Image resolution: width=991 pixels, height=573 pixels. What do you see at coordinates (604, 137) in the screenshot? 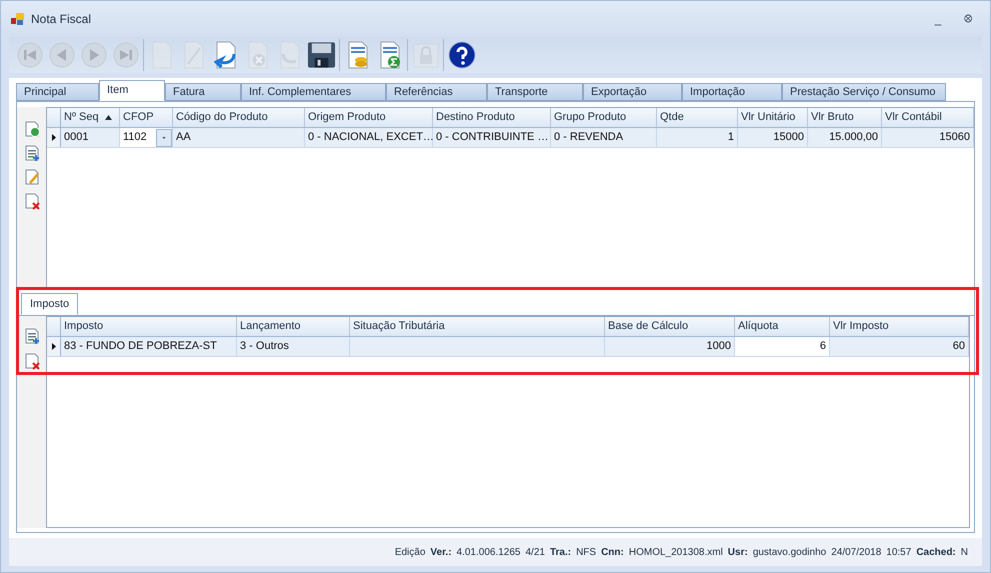
I see `table-cell: 0 - REVENDA` at bounding box center [604, 137].